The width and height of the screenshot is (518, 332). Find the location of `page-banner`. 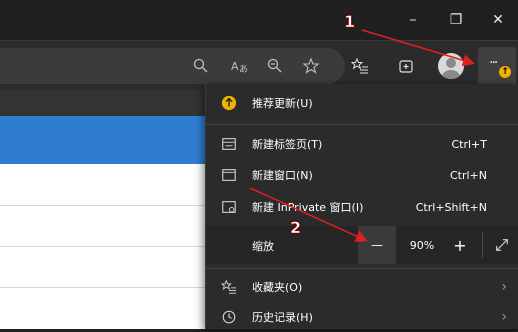

page-banner is located at coordinates (105, 140).